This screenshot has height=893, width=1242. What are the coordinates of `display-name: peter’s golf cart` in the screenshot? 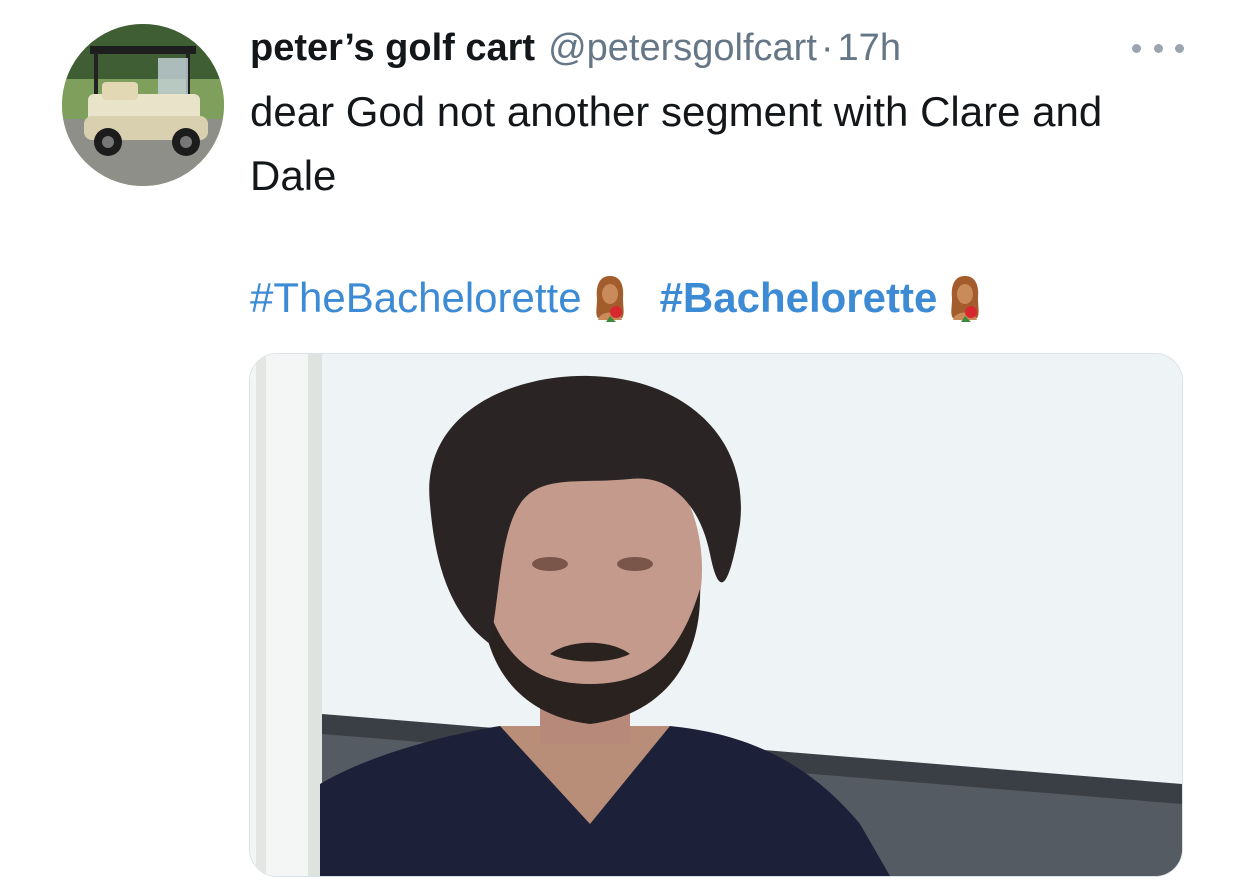 It's located at (392, 48).